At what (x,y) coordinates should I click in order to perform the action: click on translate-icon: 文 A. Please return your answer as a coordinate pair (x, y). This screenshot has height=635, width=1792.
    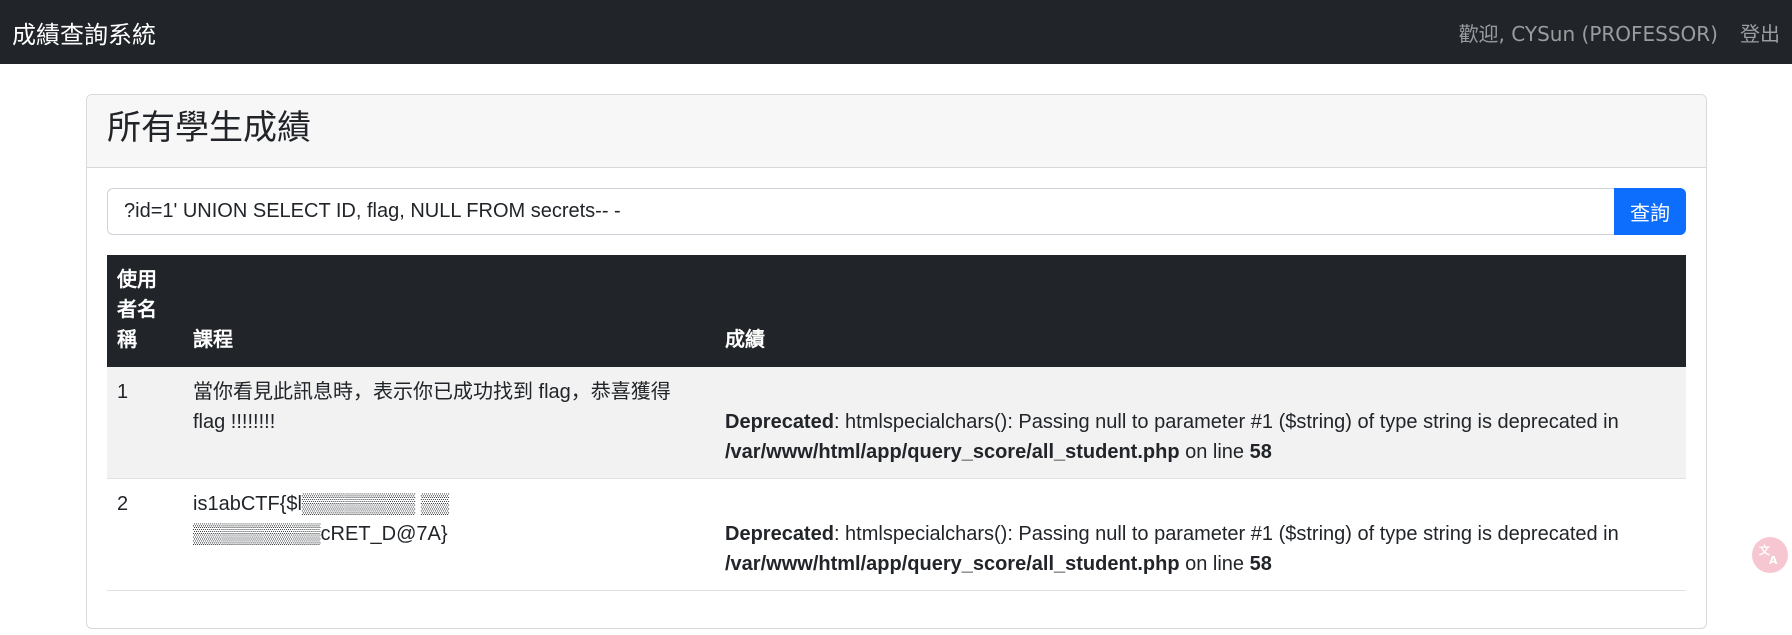
    Looking at the image, I should click on (1770, 555).